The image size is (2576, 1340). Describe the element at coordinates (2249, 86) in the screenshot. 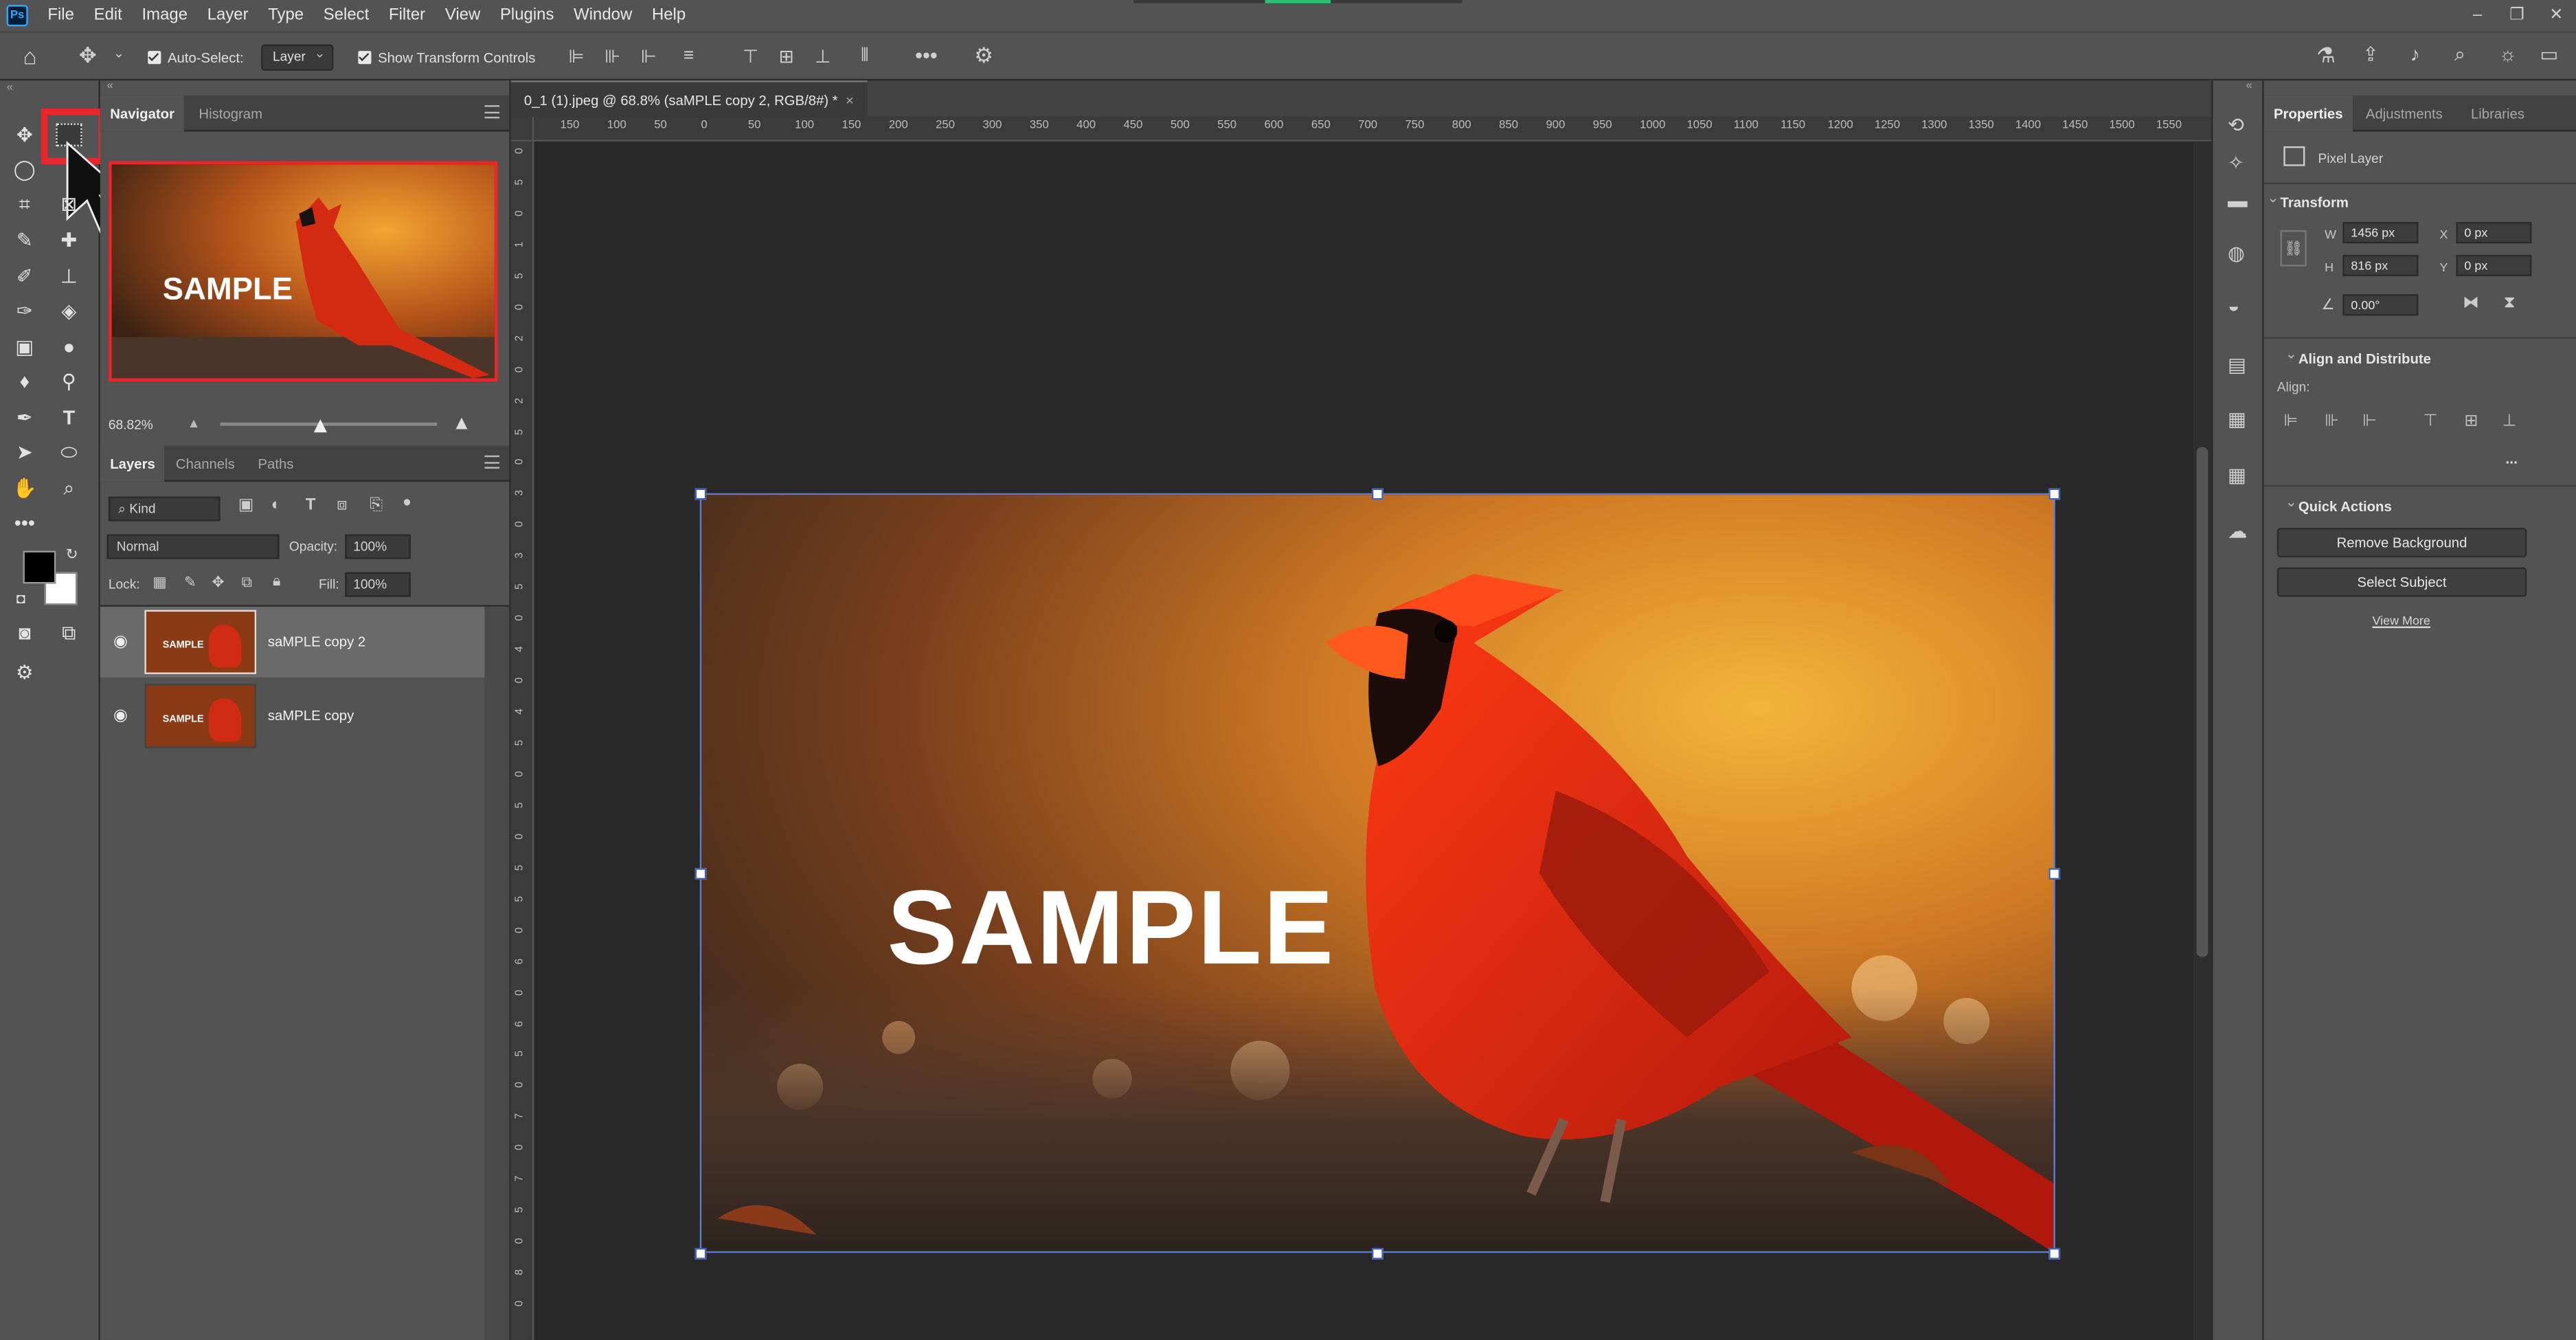

I see `collapse-right-icon: «` at that location.